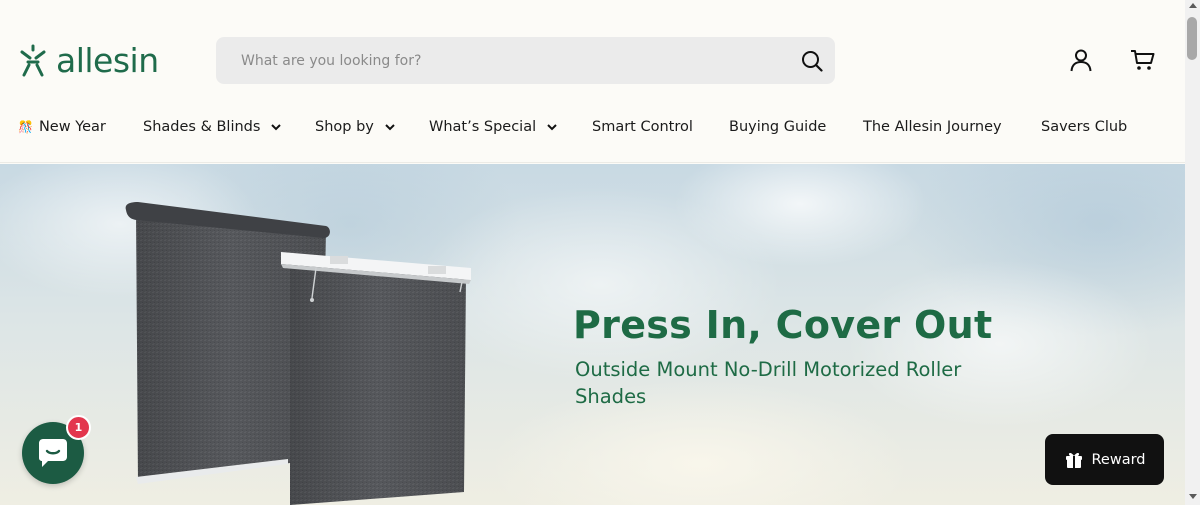 This screenshot has width=1200, height=505. I want to click on cart-button, so click(1143, 60).